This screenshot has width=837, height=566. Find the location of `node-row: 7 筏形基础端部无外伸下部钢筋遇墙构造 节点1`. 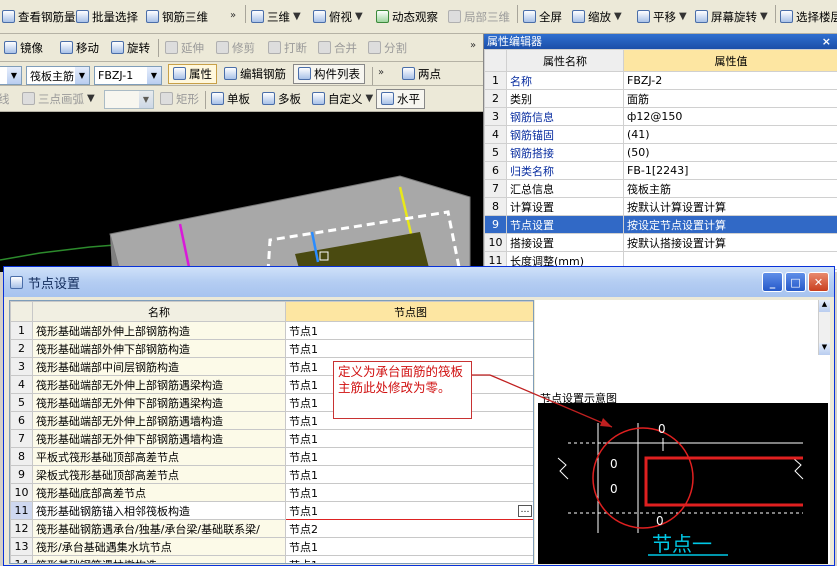

node-row: 7 筏形基础端部无外伸下部钢筋遇墙构造 节点1 is located at coordinates (271, 438).